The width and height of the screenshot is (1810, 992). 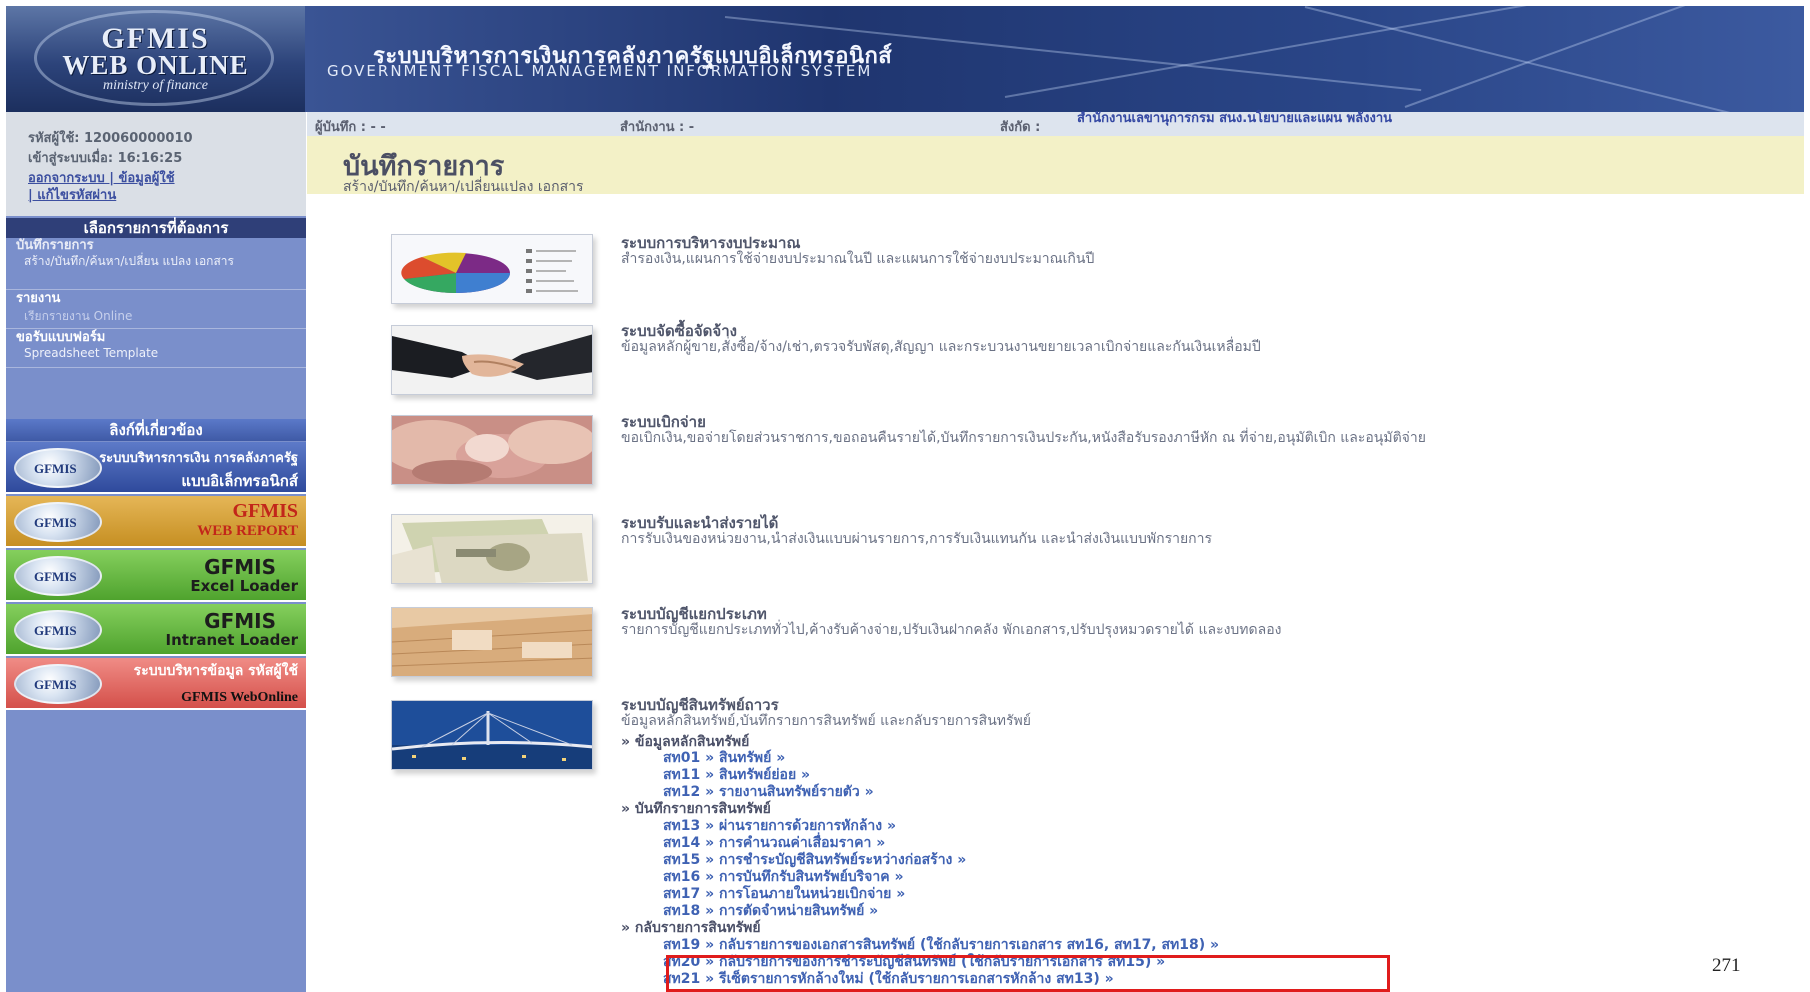 What do you see at coordinates (167, 195) in the screenshot?
I see `change-password-link: | แก้ไขรหัสผ่าน` at bounding box center [167, 195].